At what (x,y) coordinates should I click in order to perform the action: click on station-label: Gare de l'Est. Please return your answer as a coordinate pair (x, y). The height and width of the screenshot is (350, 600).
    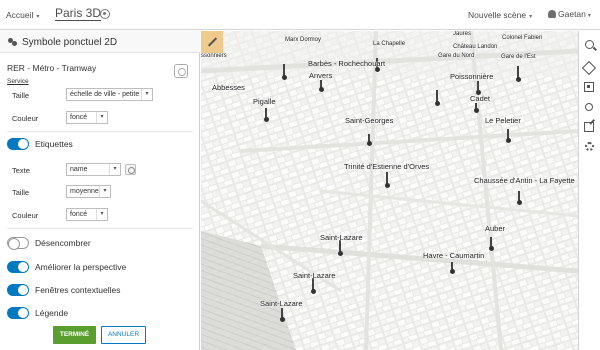
    Looking at the image, I should click on (518, 57).